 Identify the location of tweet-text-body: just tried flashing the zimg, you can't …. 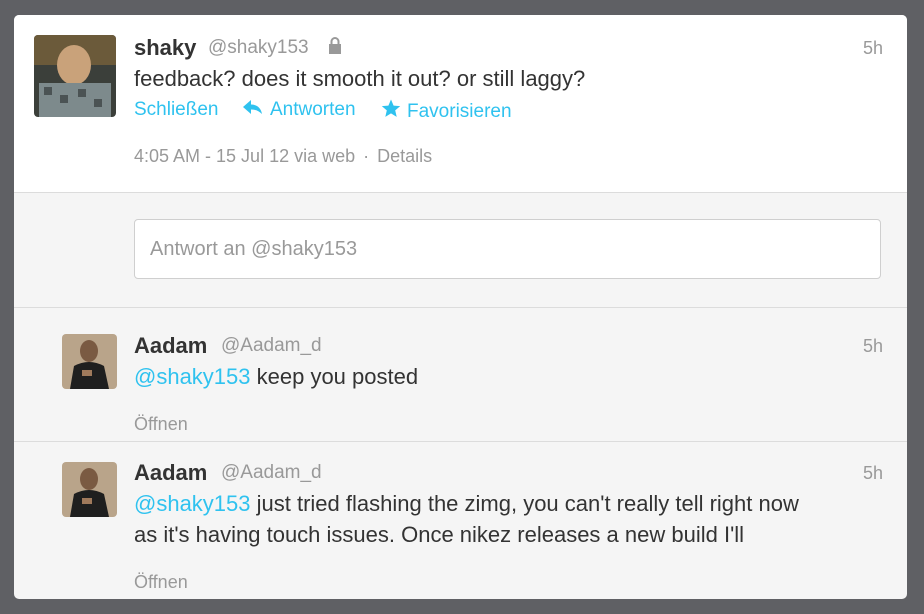
(524, 503).